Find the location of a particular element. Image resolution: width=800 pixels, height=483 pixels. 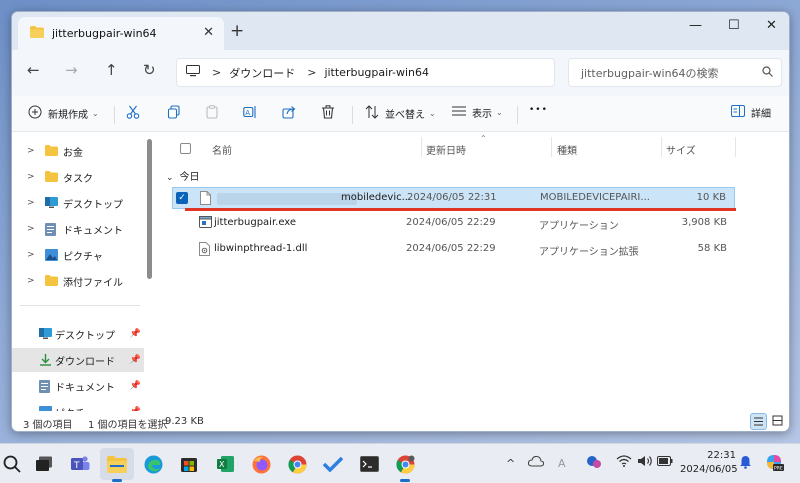

details-view-button is located at coordinates (758, 421).